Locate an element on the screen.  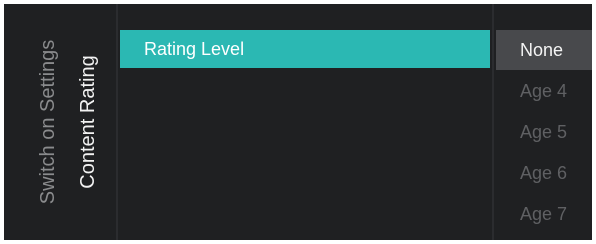
option-label: Age 5 is located at coordinates (544, 131).